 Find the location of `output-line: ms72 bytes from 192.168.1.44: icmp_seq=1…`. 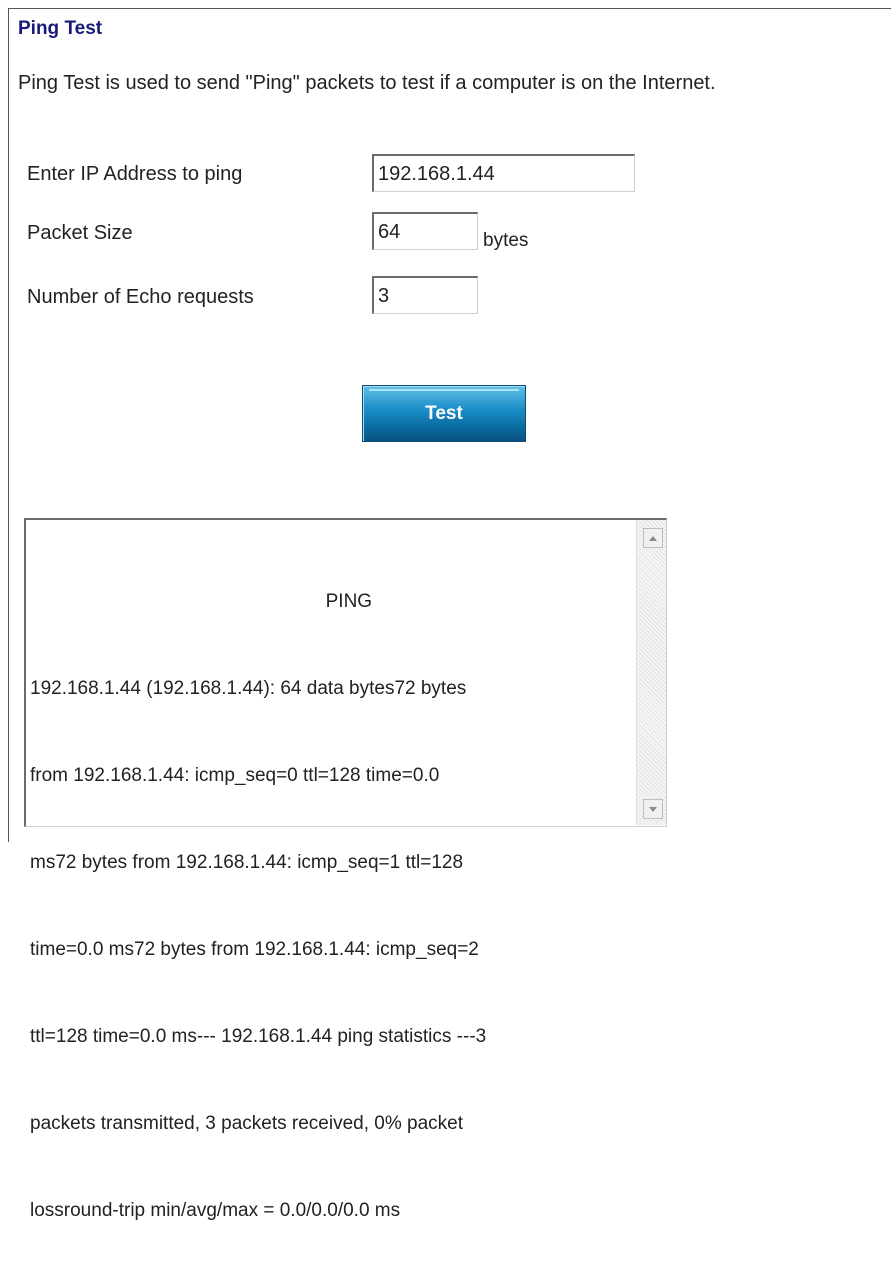

output-line: ms72 bytes from 192.168.1.44: icmp_seq=1… is located at coordinates (247, 862).